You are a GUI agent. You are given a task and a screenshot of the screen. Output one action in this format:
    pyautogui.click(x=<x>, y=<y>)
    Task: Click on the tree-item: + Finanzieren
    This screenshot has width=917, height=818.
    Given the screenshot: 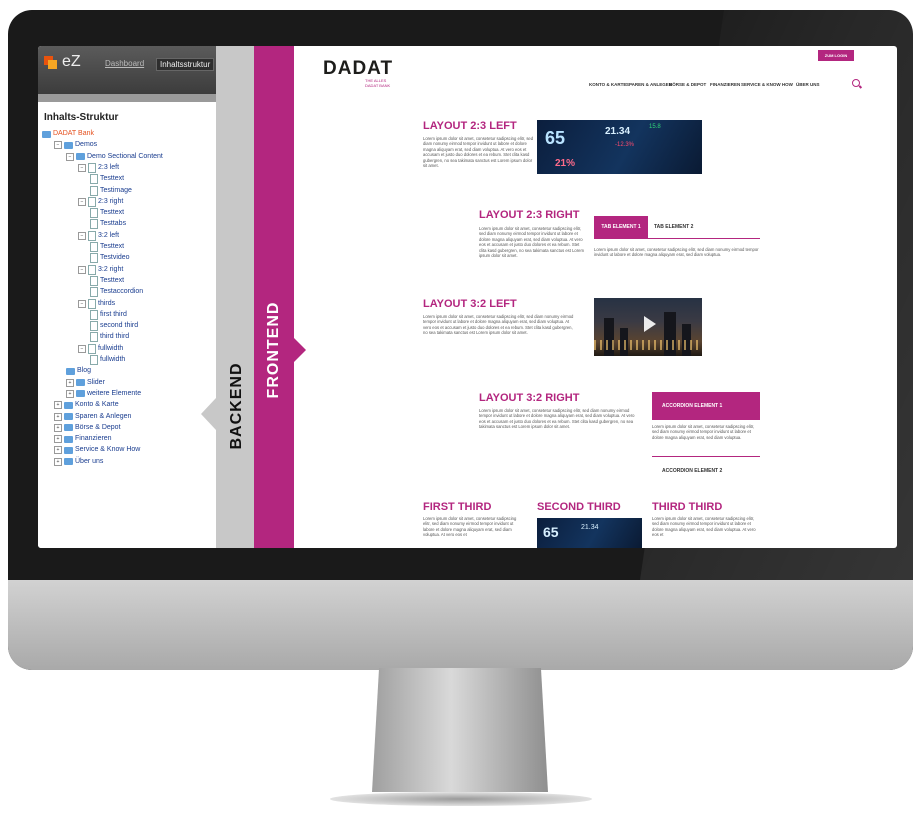 What is the action you would take?
    pyautogui.click(x=83, y=439)
    